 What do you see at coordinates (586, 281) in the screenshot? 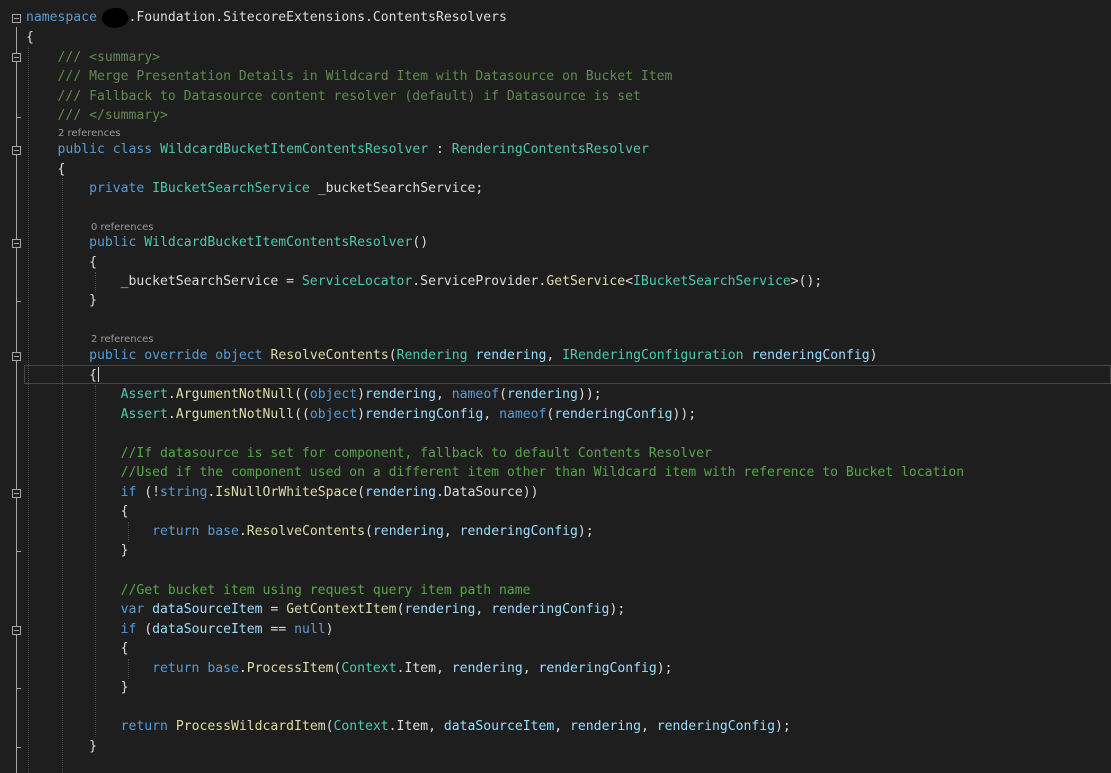
I see `method-call: GetService` at bounding box center [586, 281].